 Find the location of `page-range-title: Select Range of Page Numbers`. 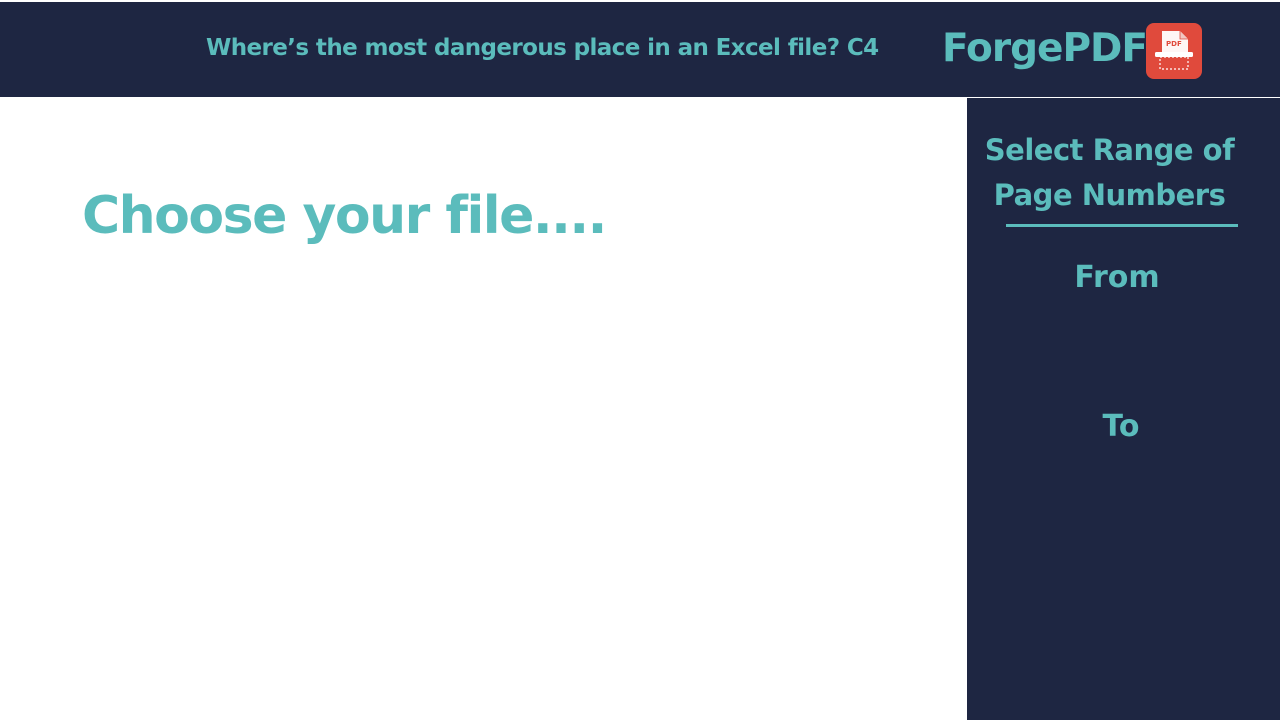

page-range-title: Select Range of Page Numbers is located at coordinates (1109, 173).